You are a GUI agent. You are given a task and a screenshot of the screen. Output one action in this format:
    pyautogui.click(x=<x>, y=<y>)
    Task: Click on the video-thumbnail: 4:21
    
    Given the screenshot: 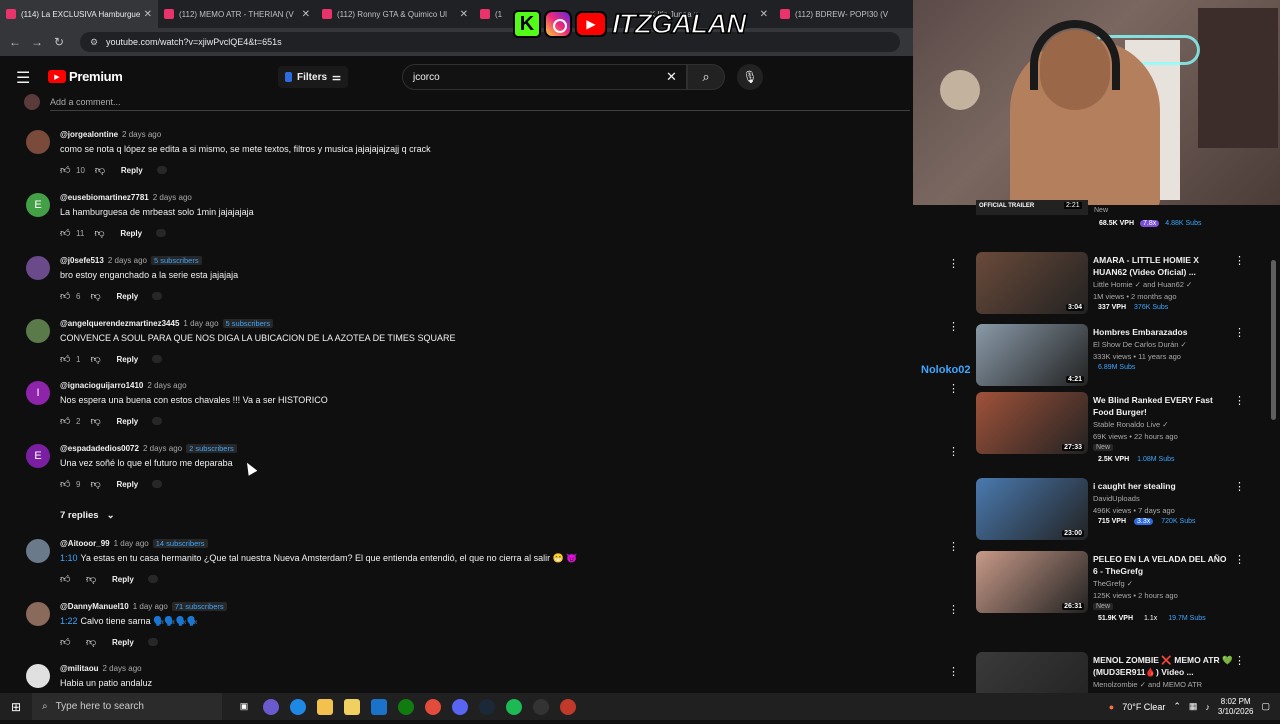 What is the action you would take?
    pyautogui.click(x=1032, y=355)
    